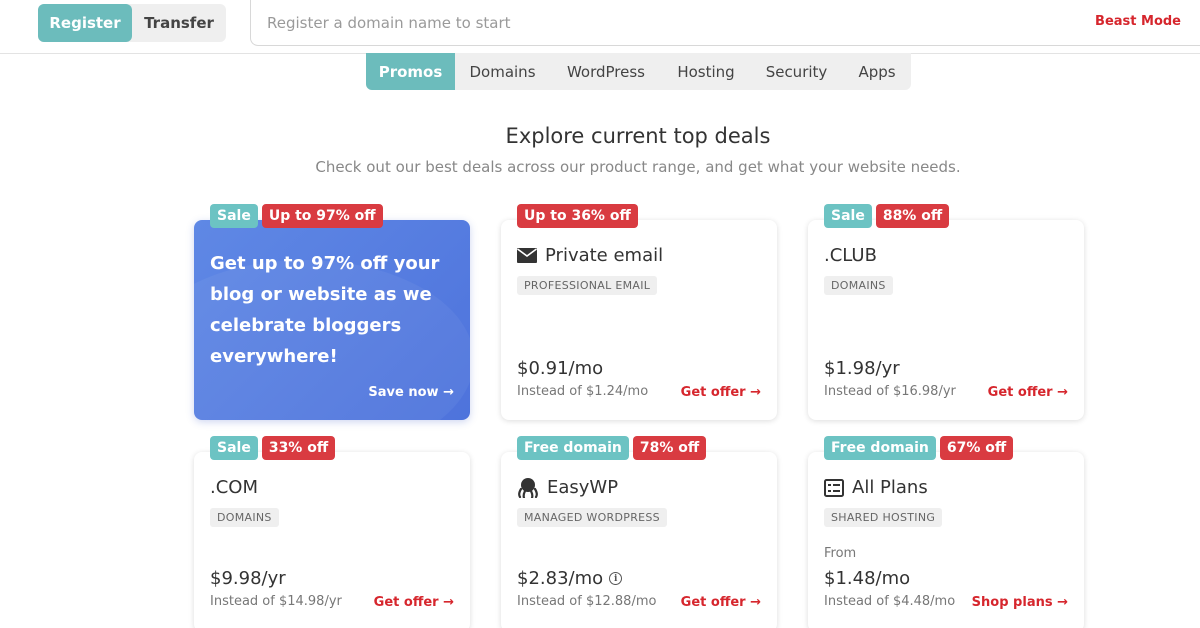  What do you see at coordinates (796, 71) in the screenshot?
I see `tab-security: Security` at bounding box center [796, 71].